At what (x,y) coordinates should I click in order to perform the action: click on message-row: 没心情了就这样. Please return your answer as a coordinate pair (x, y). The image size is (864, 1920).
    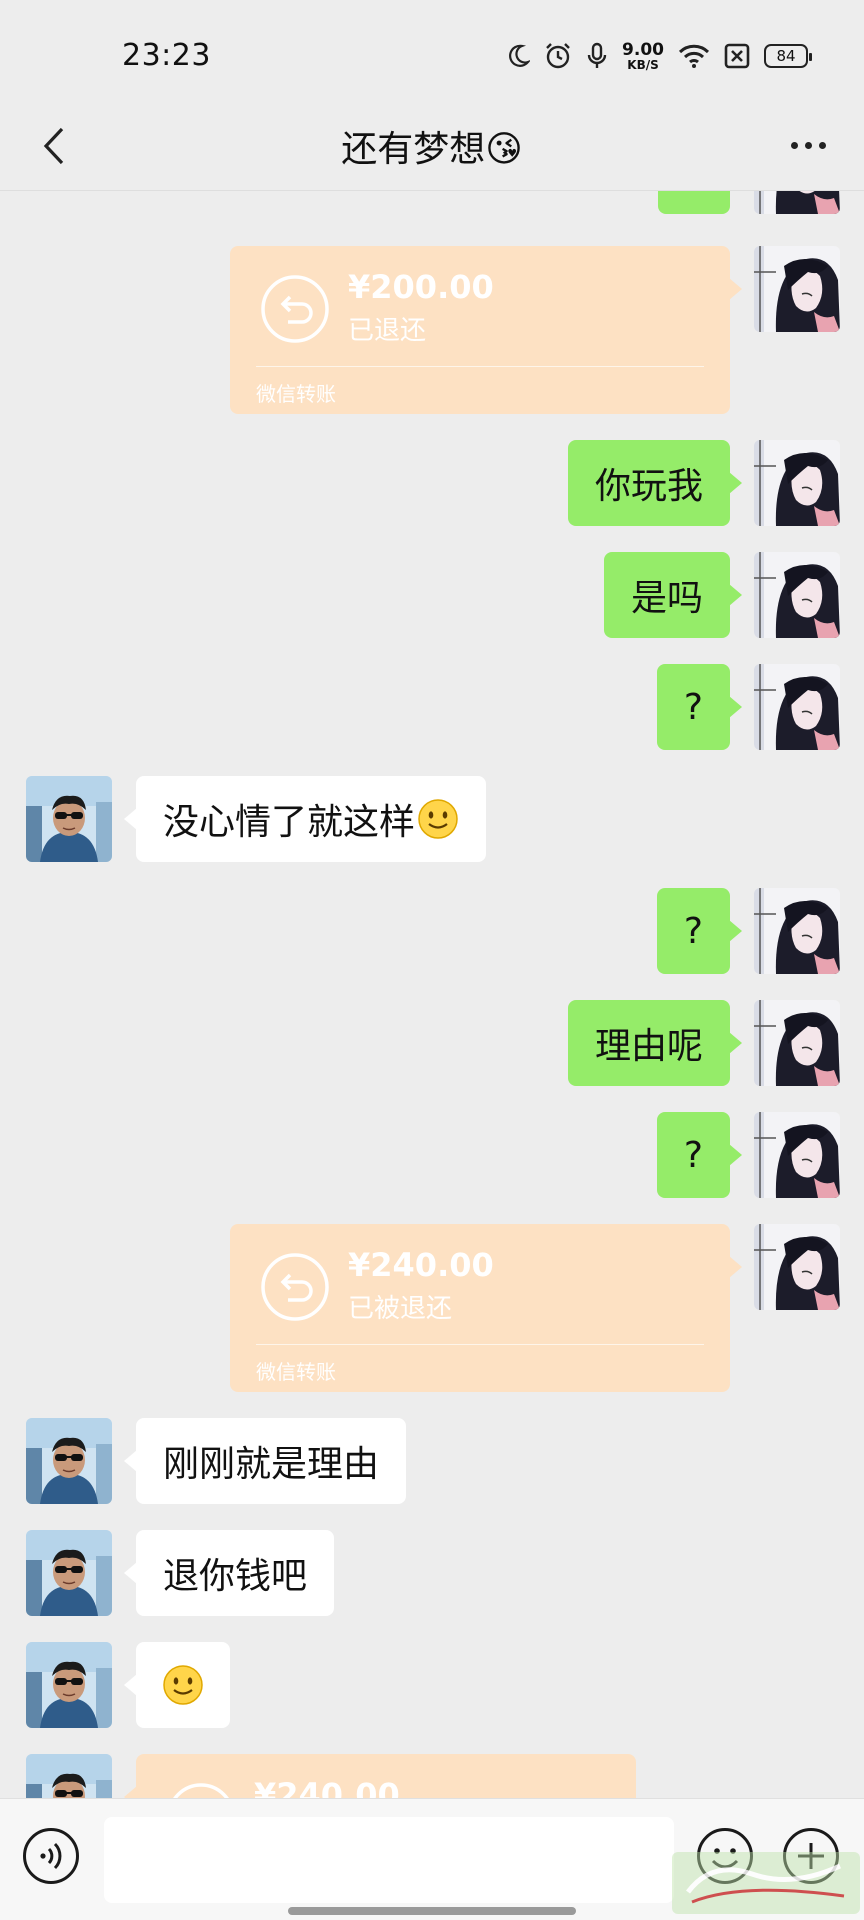
    Looking at the image, I should click on (432, 819).